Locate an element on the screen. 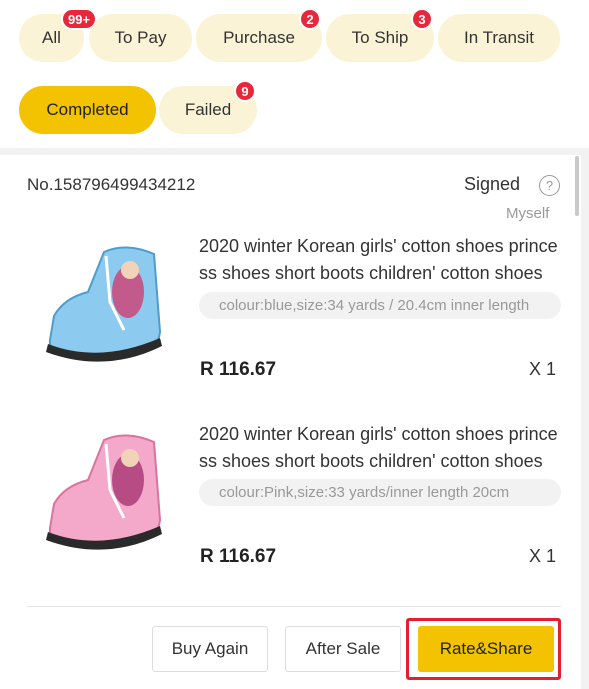 The height and width of the screenshot is (689, 589). tab-label: Purchase is located at coordinates (259, 37).